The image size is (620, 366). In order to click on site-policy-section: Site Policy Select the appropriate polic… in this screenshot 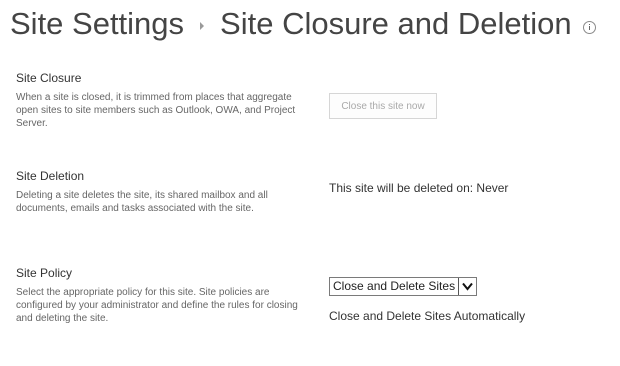, I will do `click(161, 295)`.